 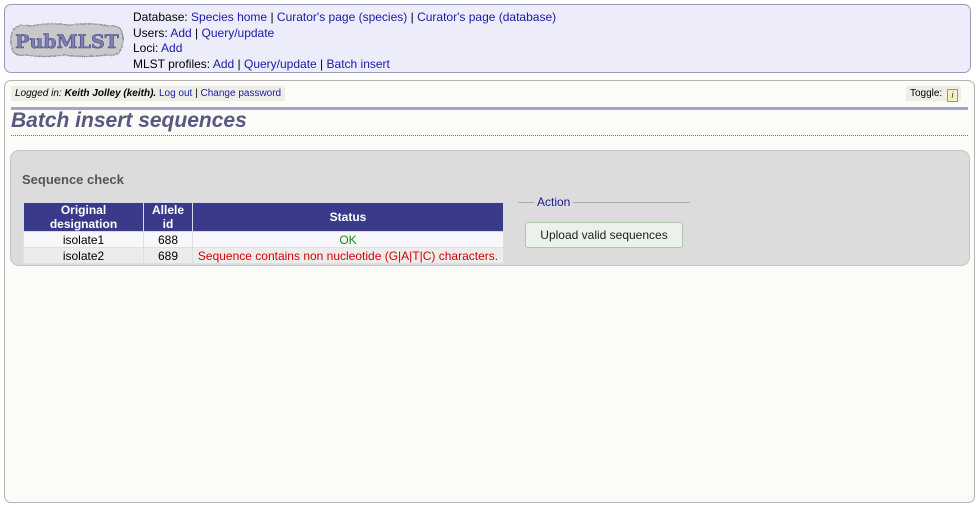 What do you see at coordinates (348, 239) in the screenshot?
I see `status-cell: OK` at bounding box center [348, 239].